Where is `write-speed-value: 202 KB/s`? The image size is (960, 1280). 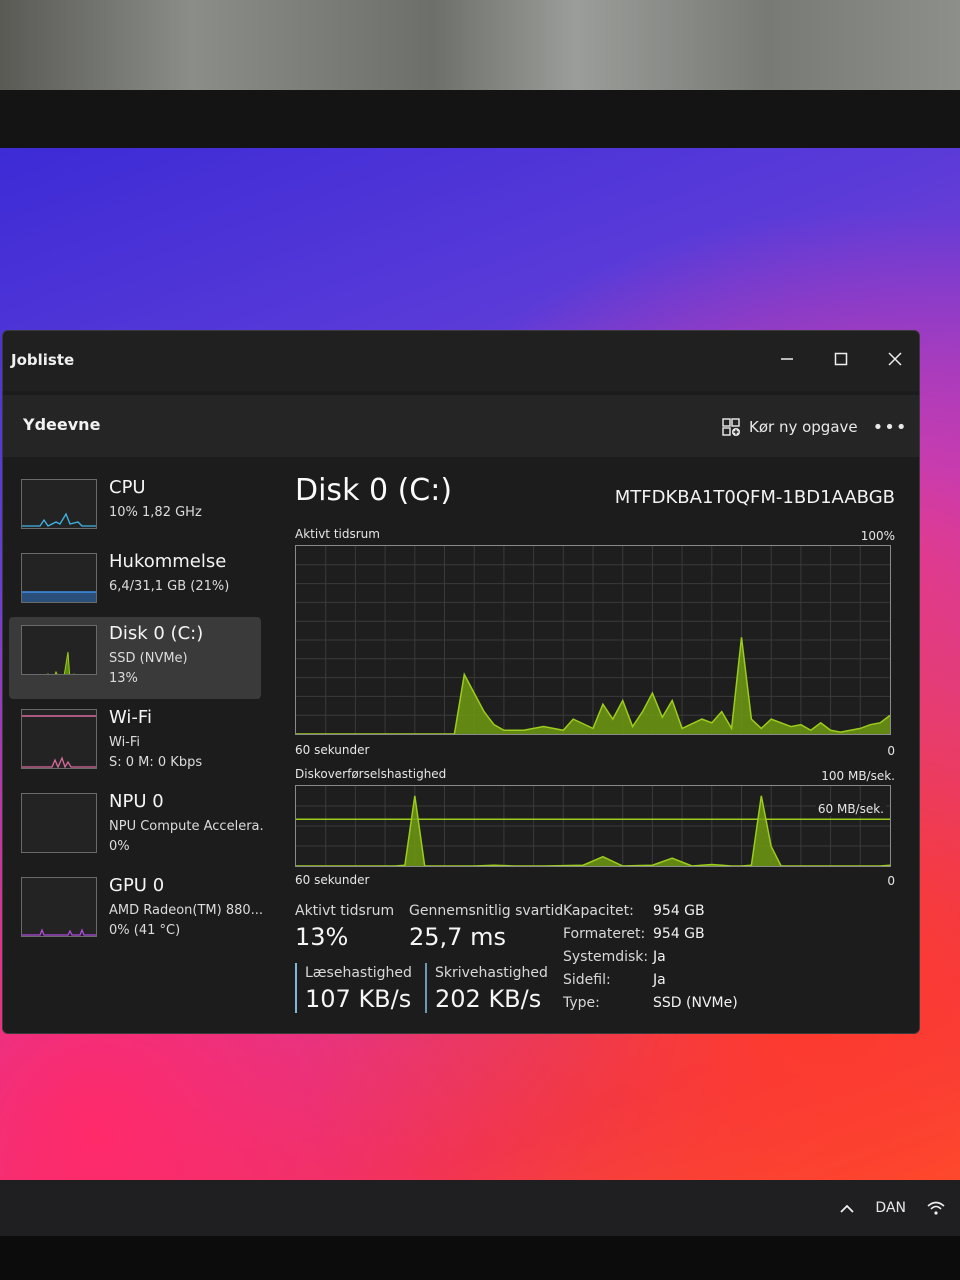
write-speed-value: 202 KB/s is located at coordinates (488, 999).